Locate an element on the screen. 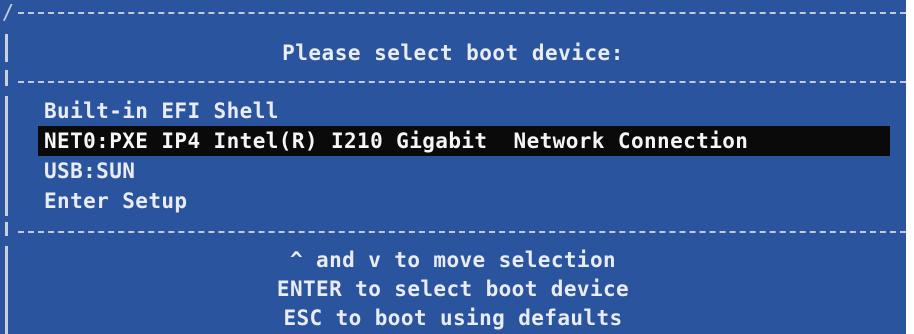 The height and width of the screenshot is (334, 914). top-divider is located at coordinates (462, 13).